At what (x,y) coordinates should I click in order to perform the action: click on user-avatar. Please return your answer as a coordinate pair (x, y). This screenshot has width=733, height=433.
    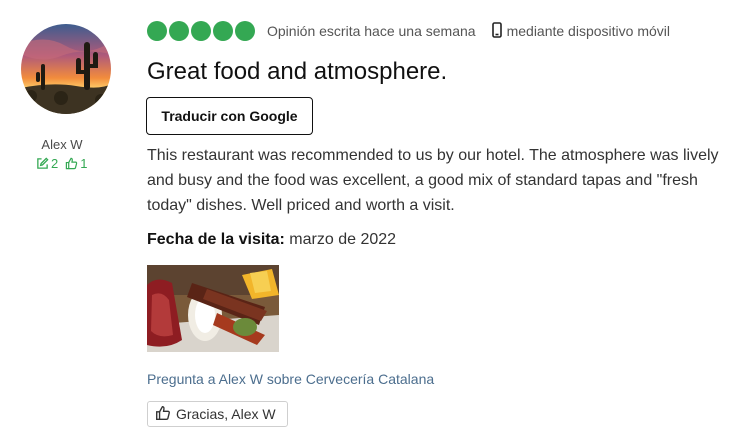
    Looking at the image, I should click on (66, 69).